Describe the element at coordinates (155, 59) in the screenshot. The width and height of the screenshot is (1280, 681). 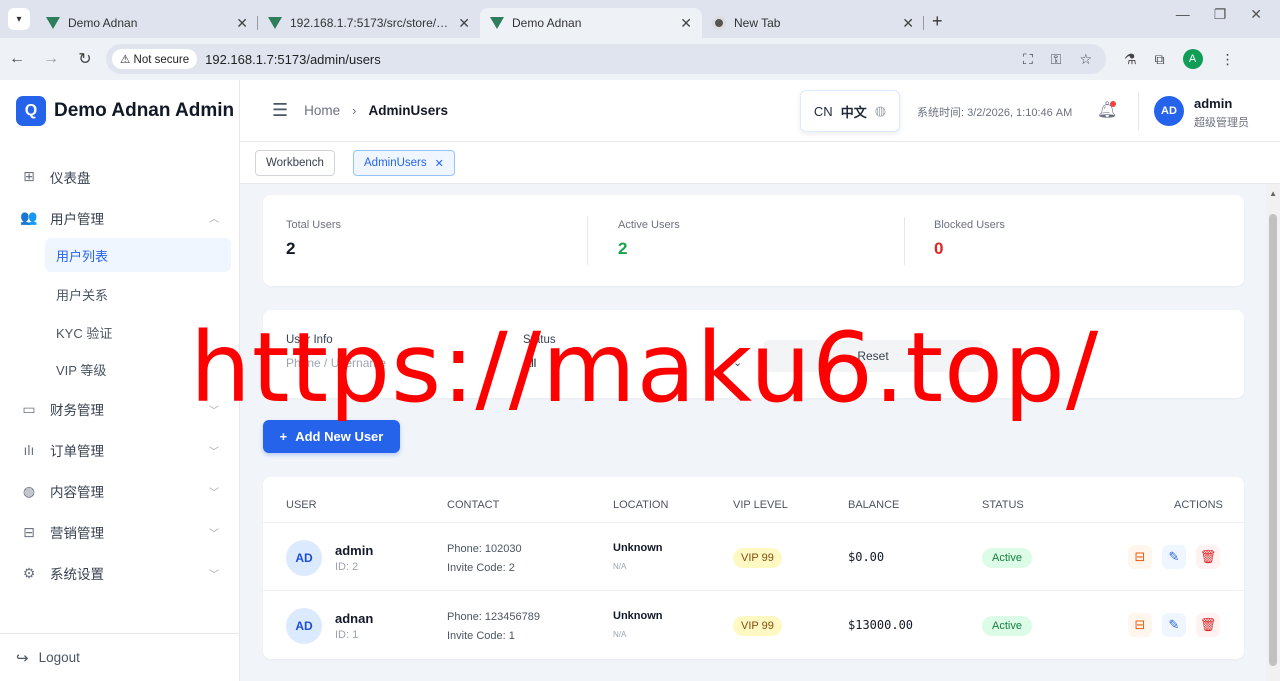
I see `security-chip: ⚠ Not secure` at that location.